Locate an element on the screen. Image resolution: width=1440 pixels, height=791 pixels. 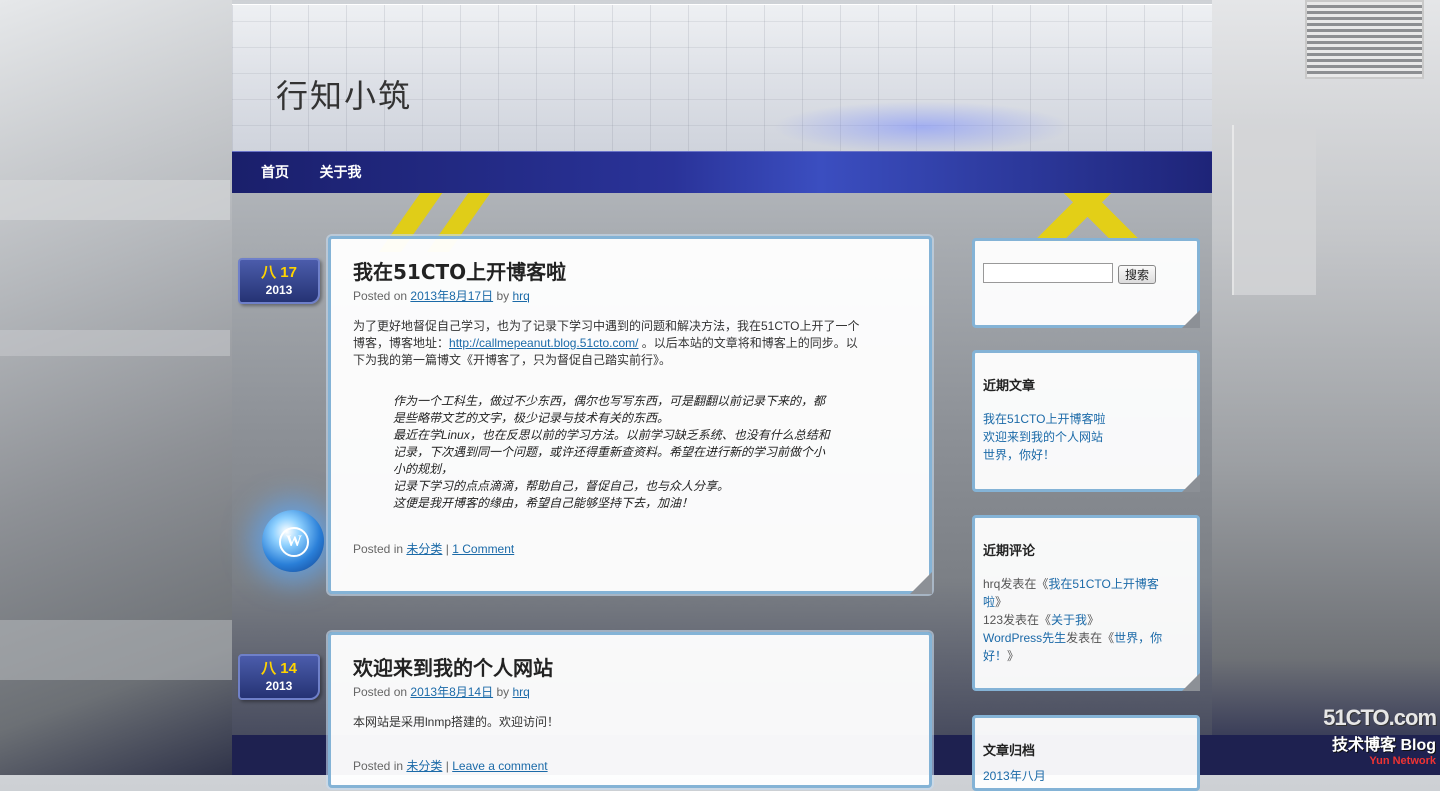
widget-title: 近期评论 is located at coordinates (1009, 550).